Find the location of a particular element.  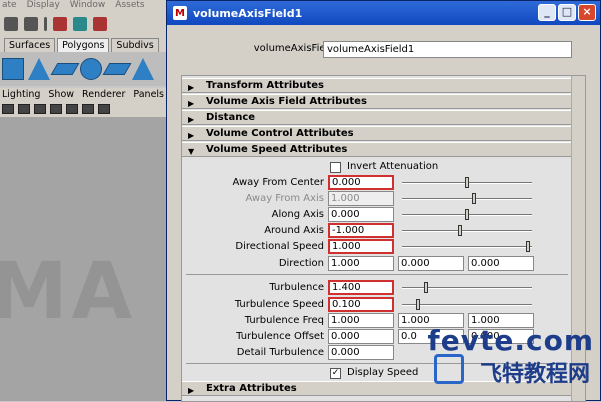

direction-y-input: 0.000 is located at coordinates (431, 263).